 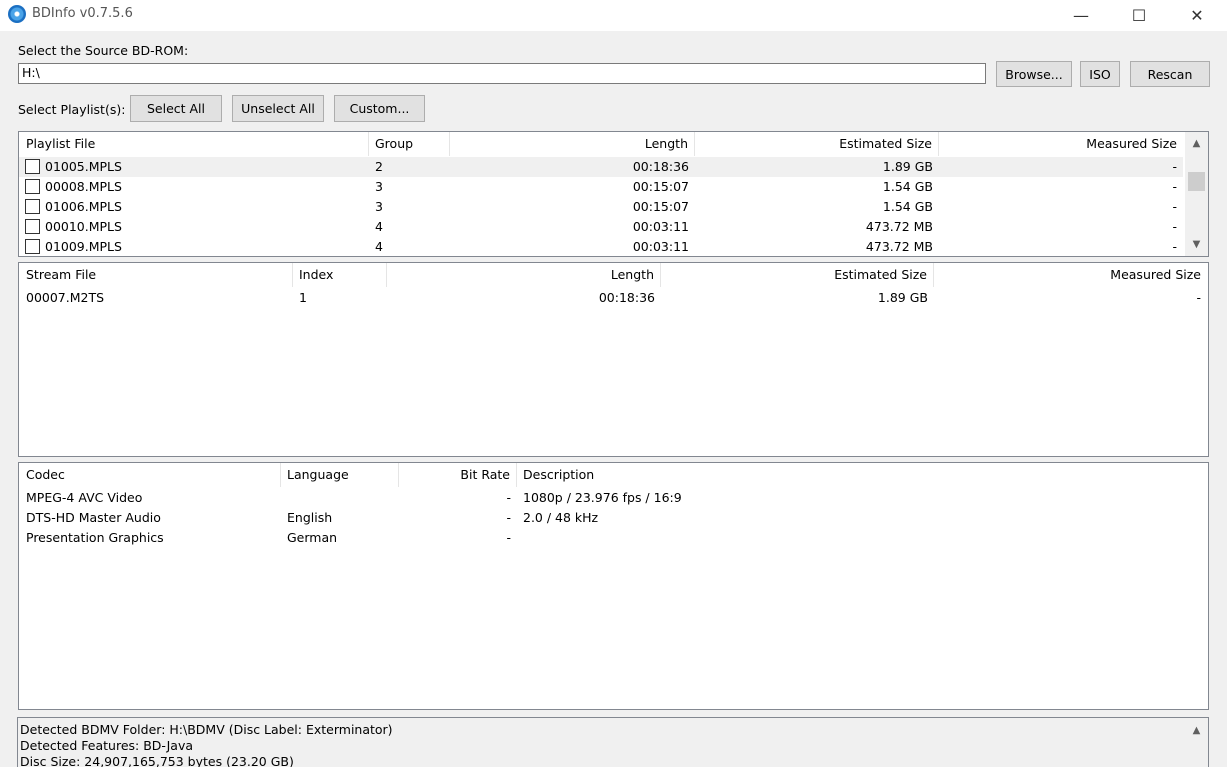 I want to click on stream-measured-size: -, so click(x=1198, y=297).